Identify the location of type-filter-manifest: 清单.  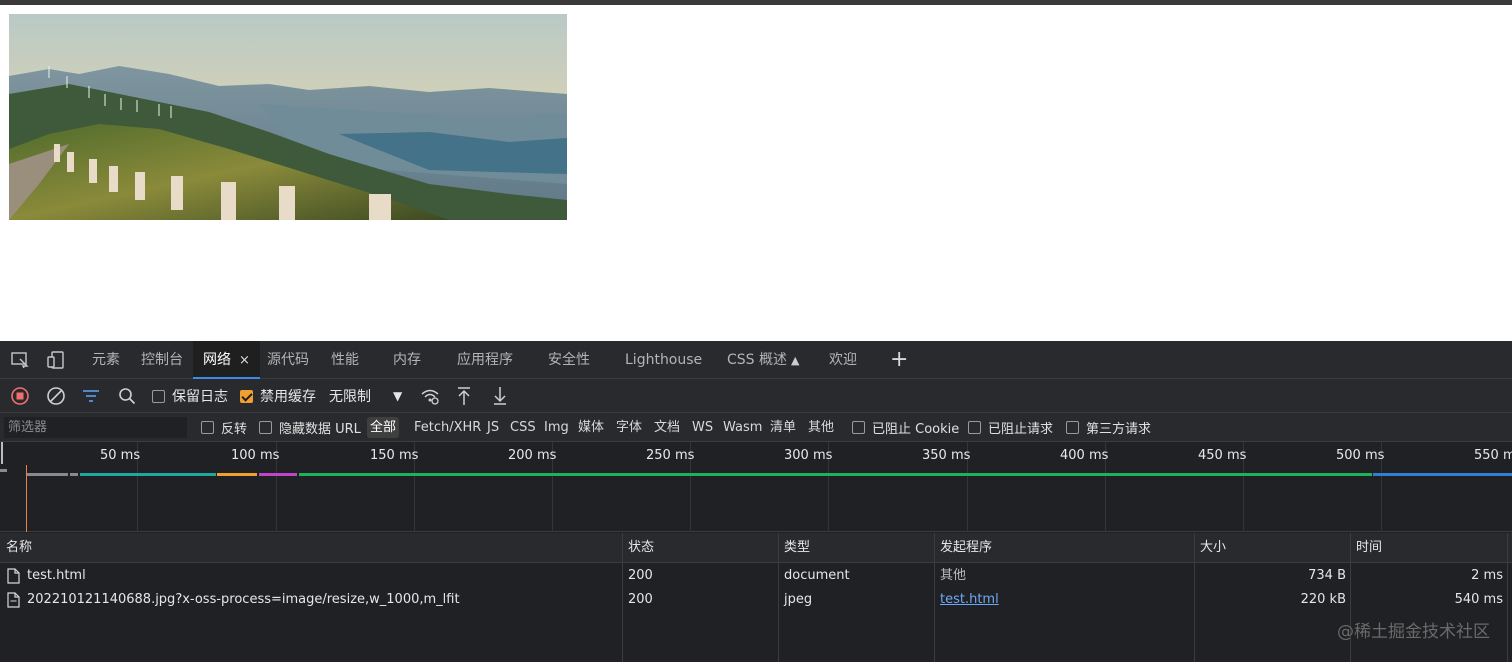
(783, 427).